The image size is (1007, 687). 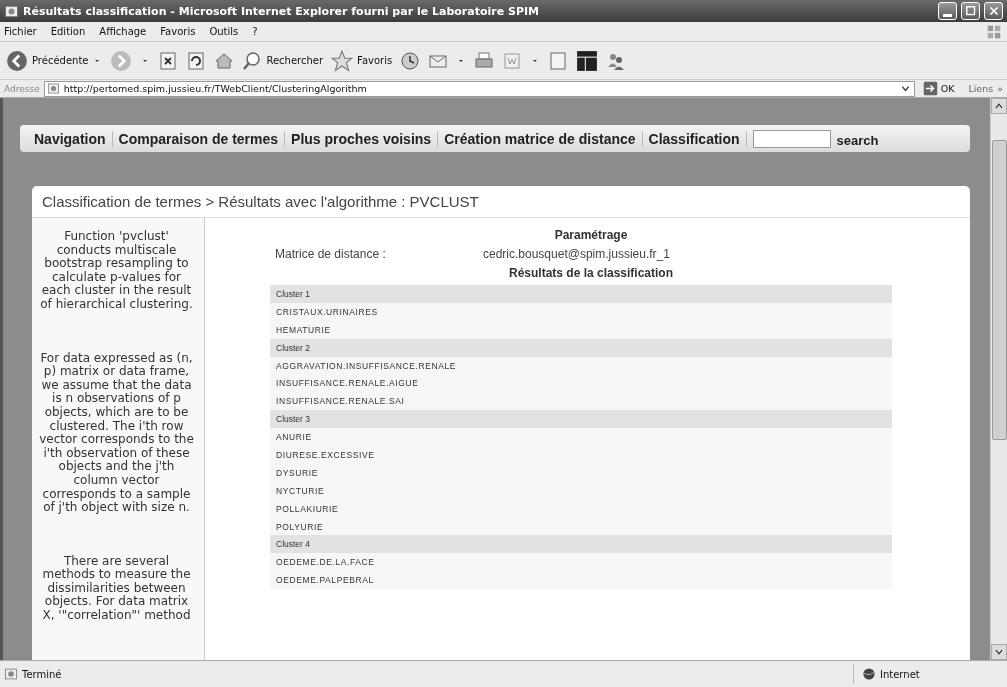 What do you see at coordinates (178, 31) in the screenshot?
I see `menu-item: Favoris` at bounding box center [178, 31].